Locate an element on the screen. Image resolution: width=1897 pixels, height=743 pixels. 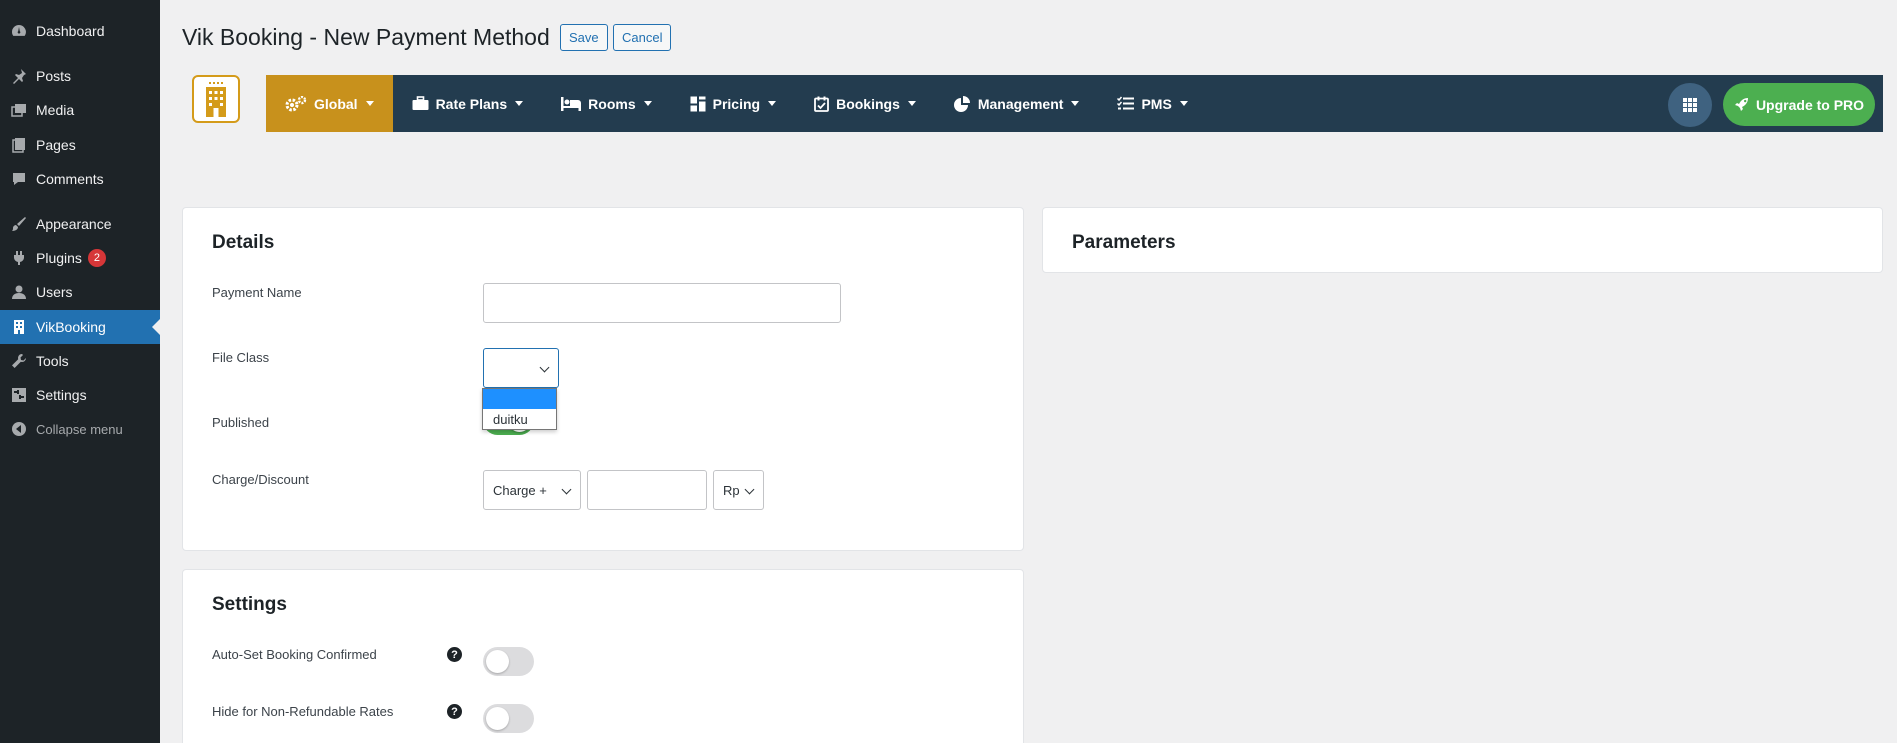
sidebar-item-comments: Comments is located at coordinates (80, 179).